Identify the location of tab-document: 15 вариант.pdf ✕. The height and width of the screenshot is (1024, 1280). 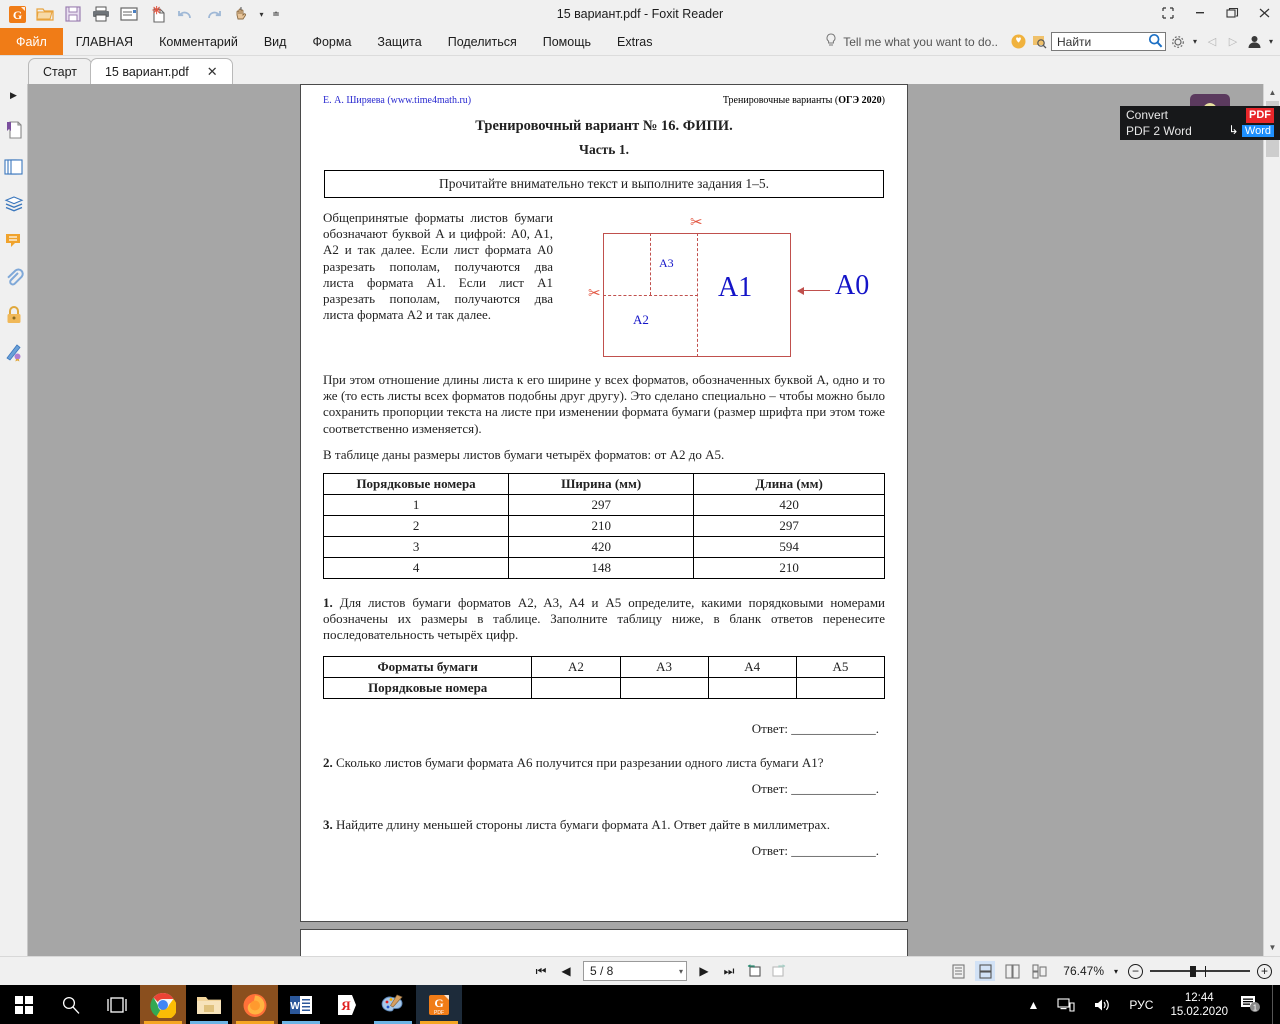
(161, 71).